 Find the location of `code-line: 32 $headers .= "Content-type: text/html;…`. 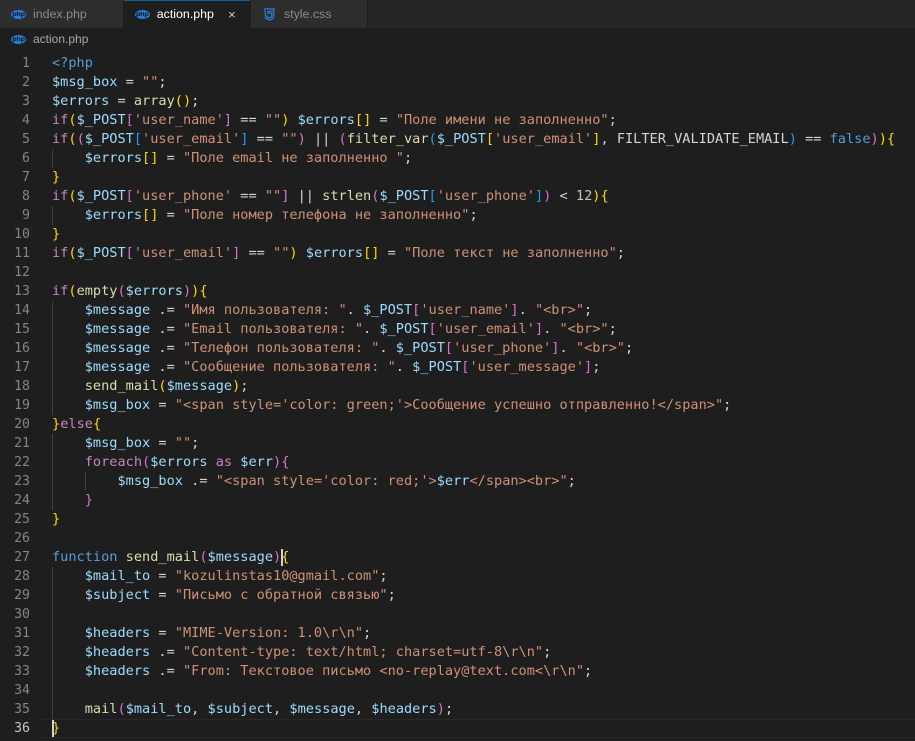

code-line: 32 $headers .= "Content-type: text/html;… is located at coordinates (457, 652).